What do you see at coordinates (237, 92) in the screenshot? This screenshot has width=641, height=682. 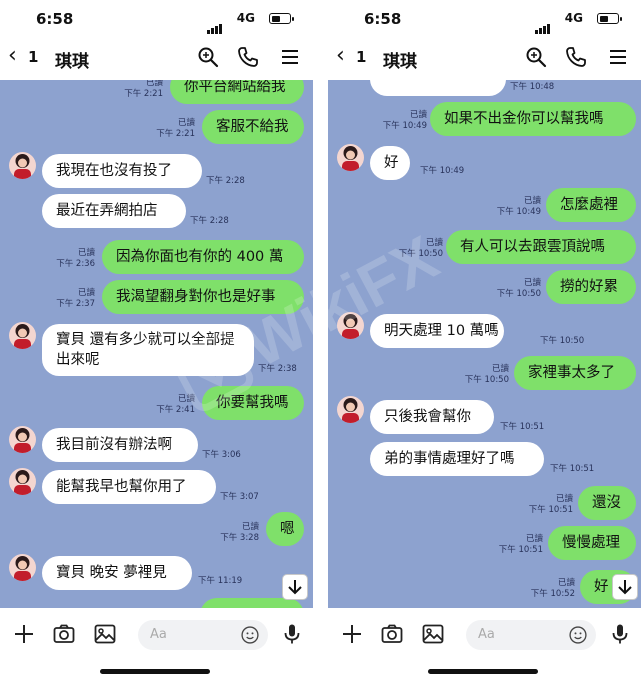 I see `message-bubble-outgoing: 你平台網站給我` at bounding box center [237, 92].